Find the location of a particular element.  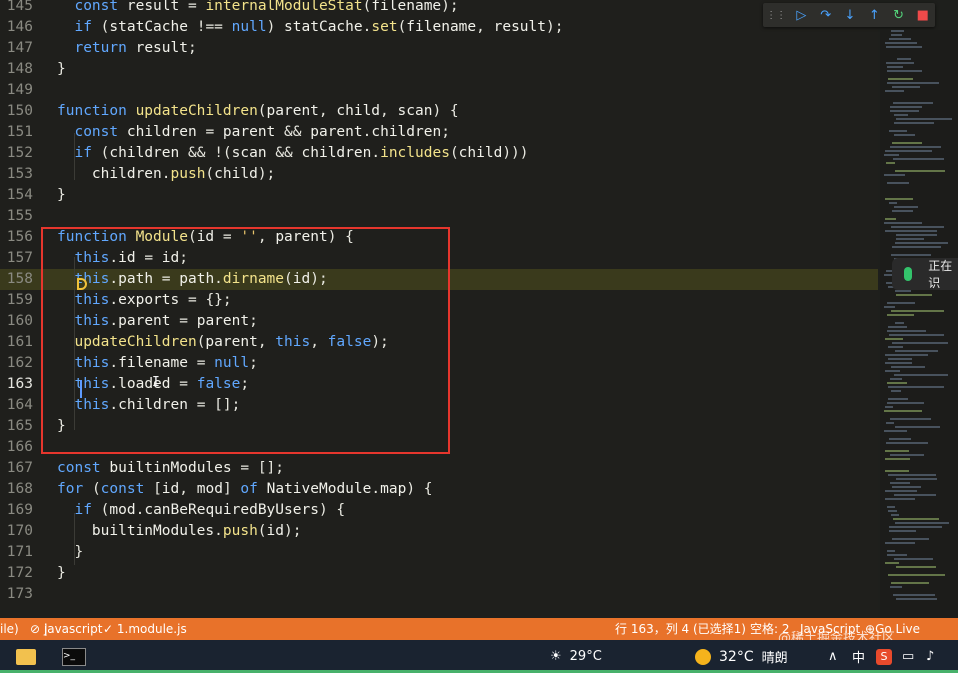

code-line: 172} is located at coordinates (439, 573).